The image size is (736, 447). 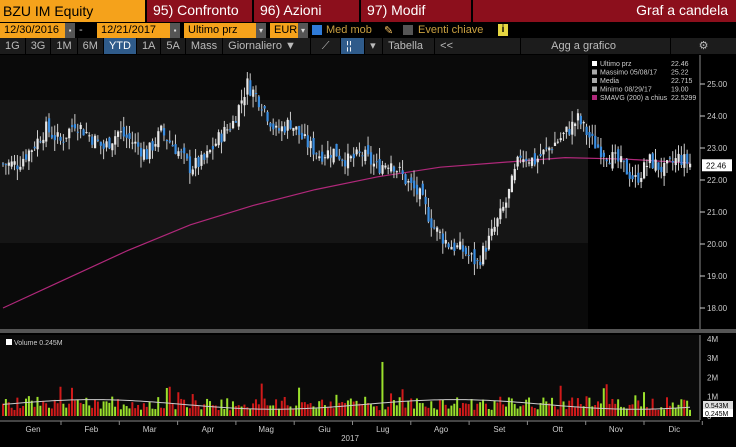 What do you see at coordinates (717, 244) in the screenshot?
I see `y-tick-label: 20.00` at bounding box center [717, 244].